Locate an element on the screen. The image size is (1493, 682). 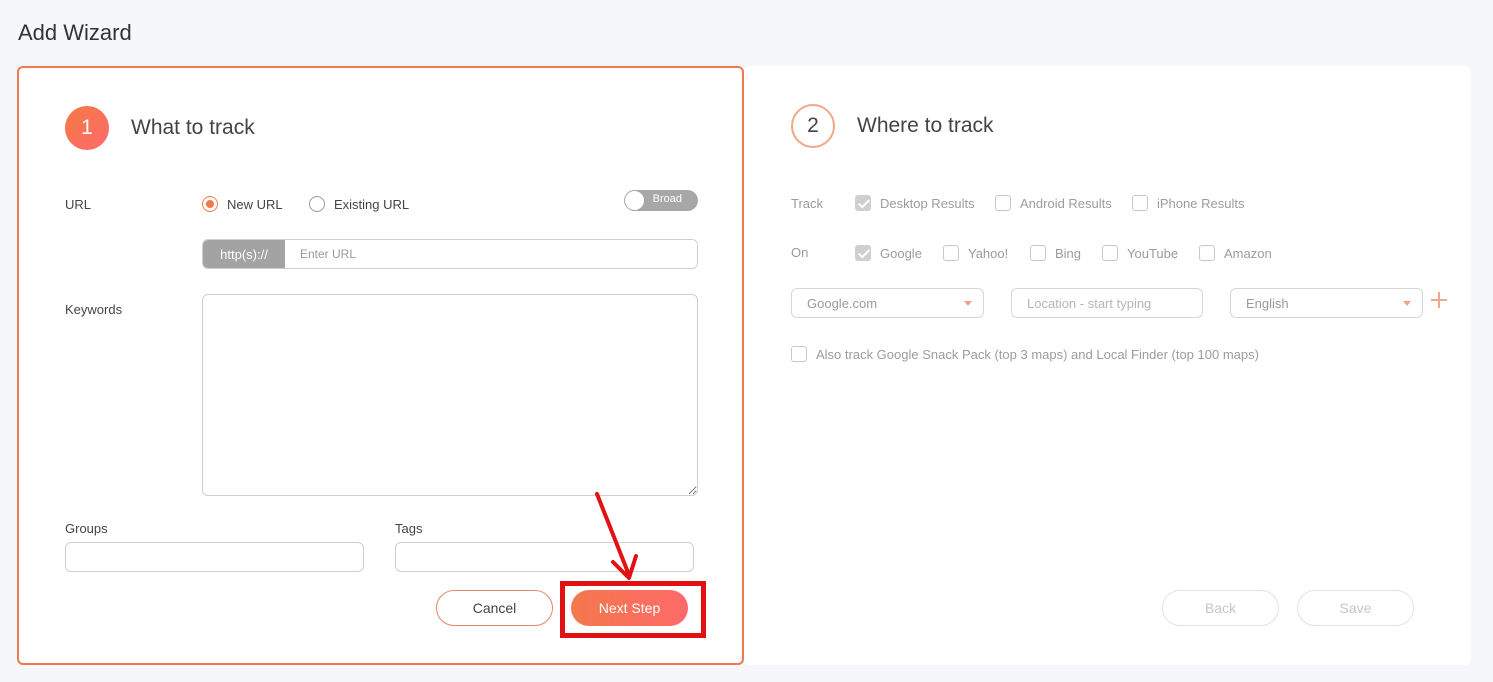
toggle-label: Broad is located at coordinates (667, 199).